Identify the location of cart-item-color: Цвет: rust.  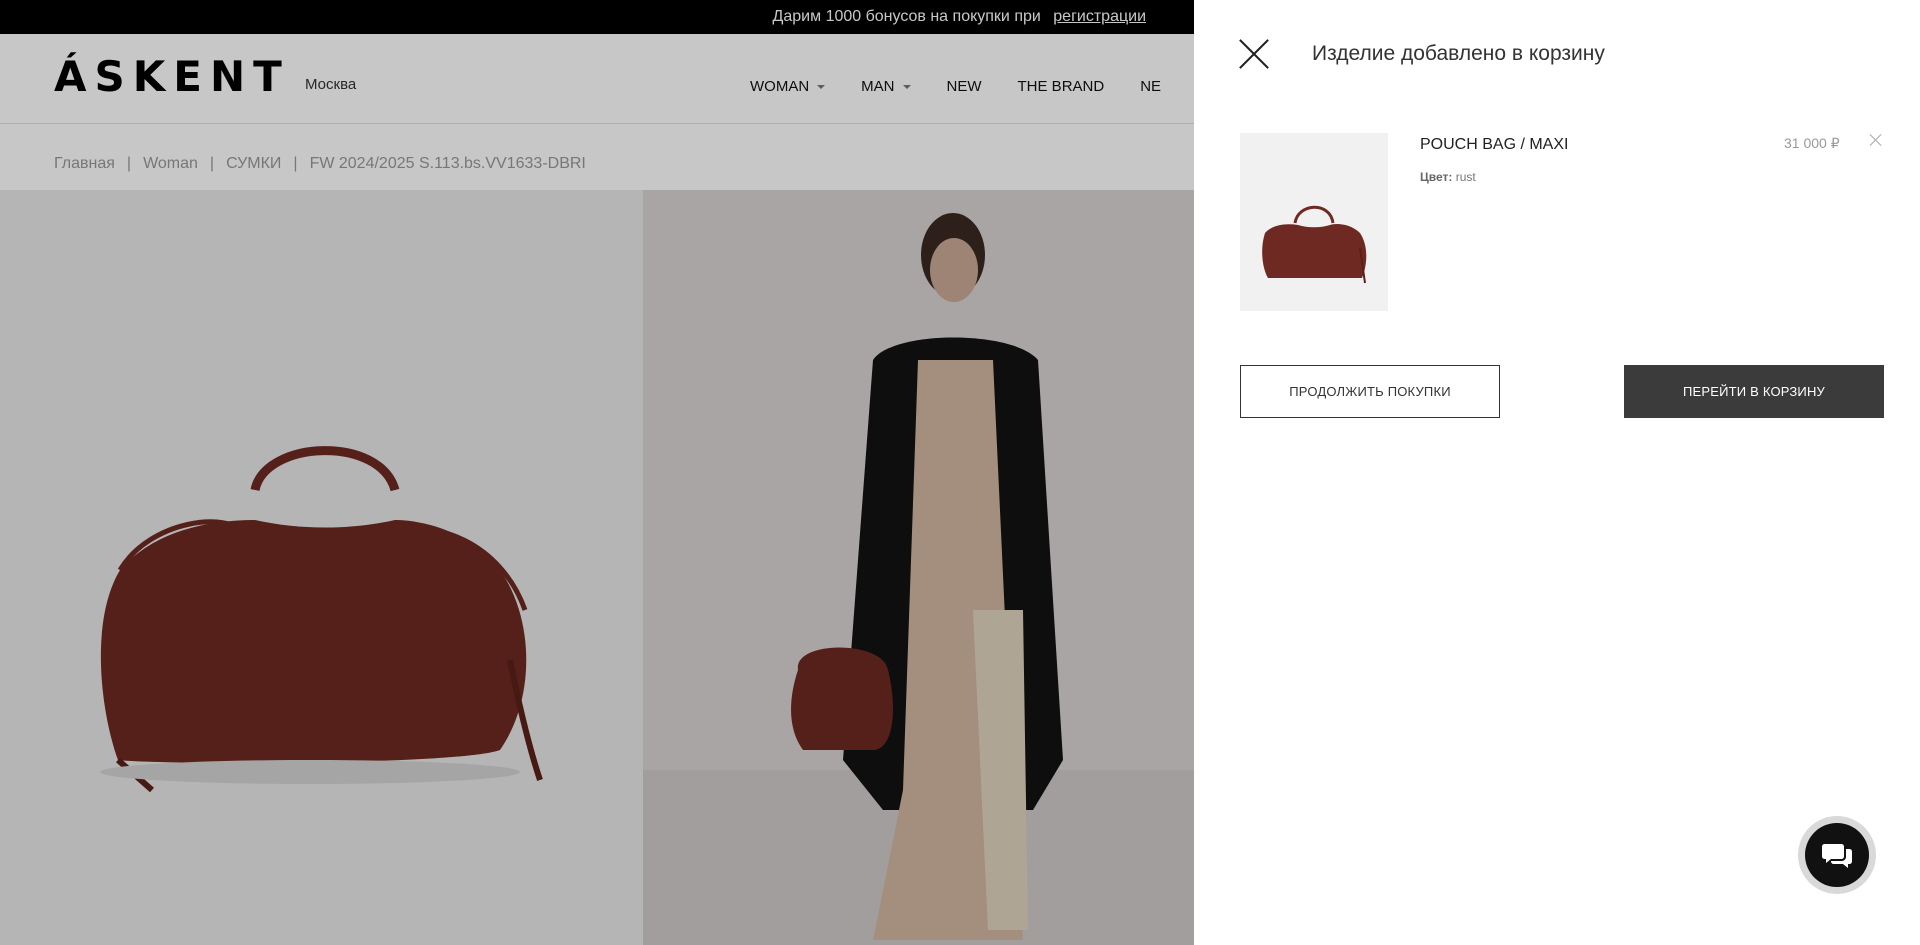
(1448, 177).